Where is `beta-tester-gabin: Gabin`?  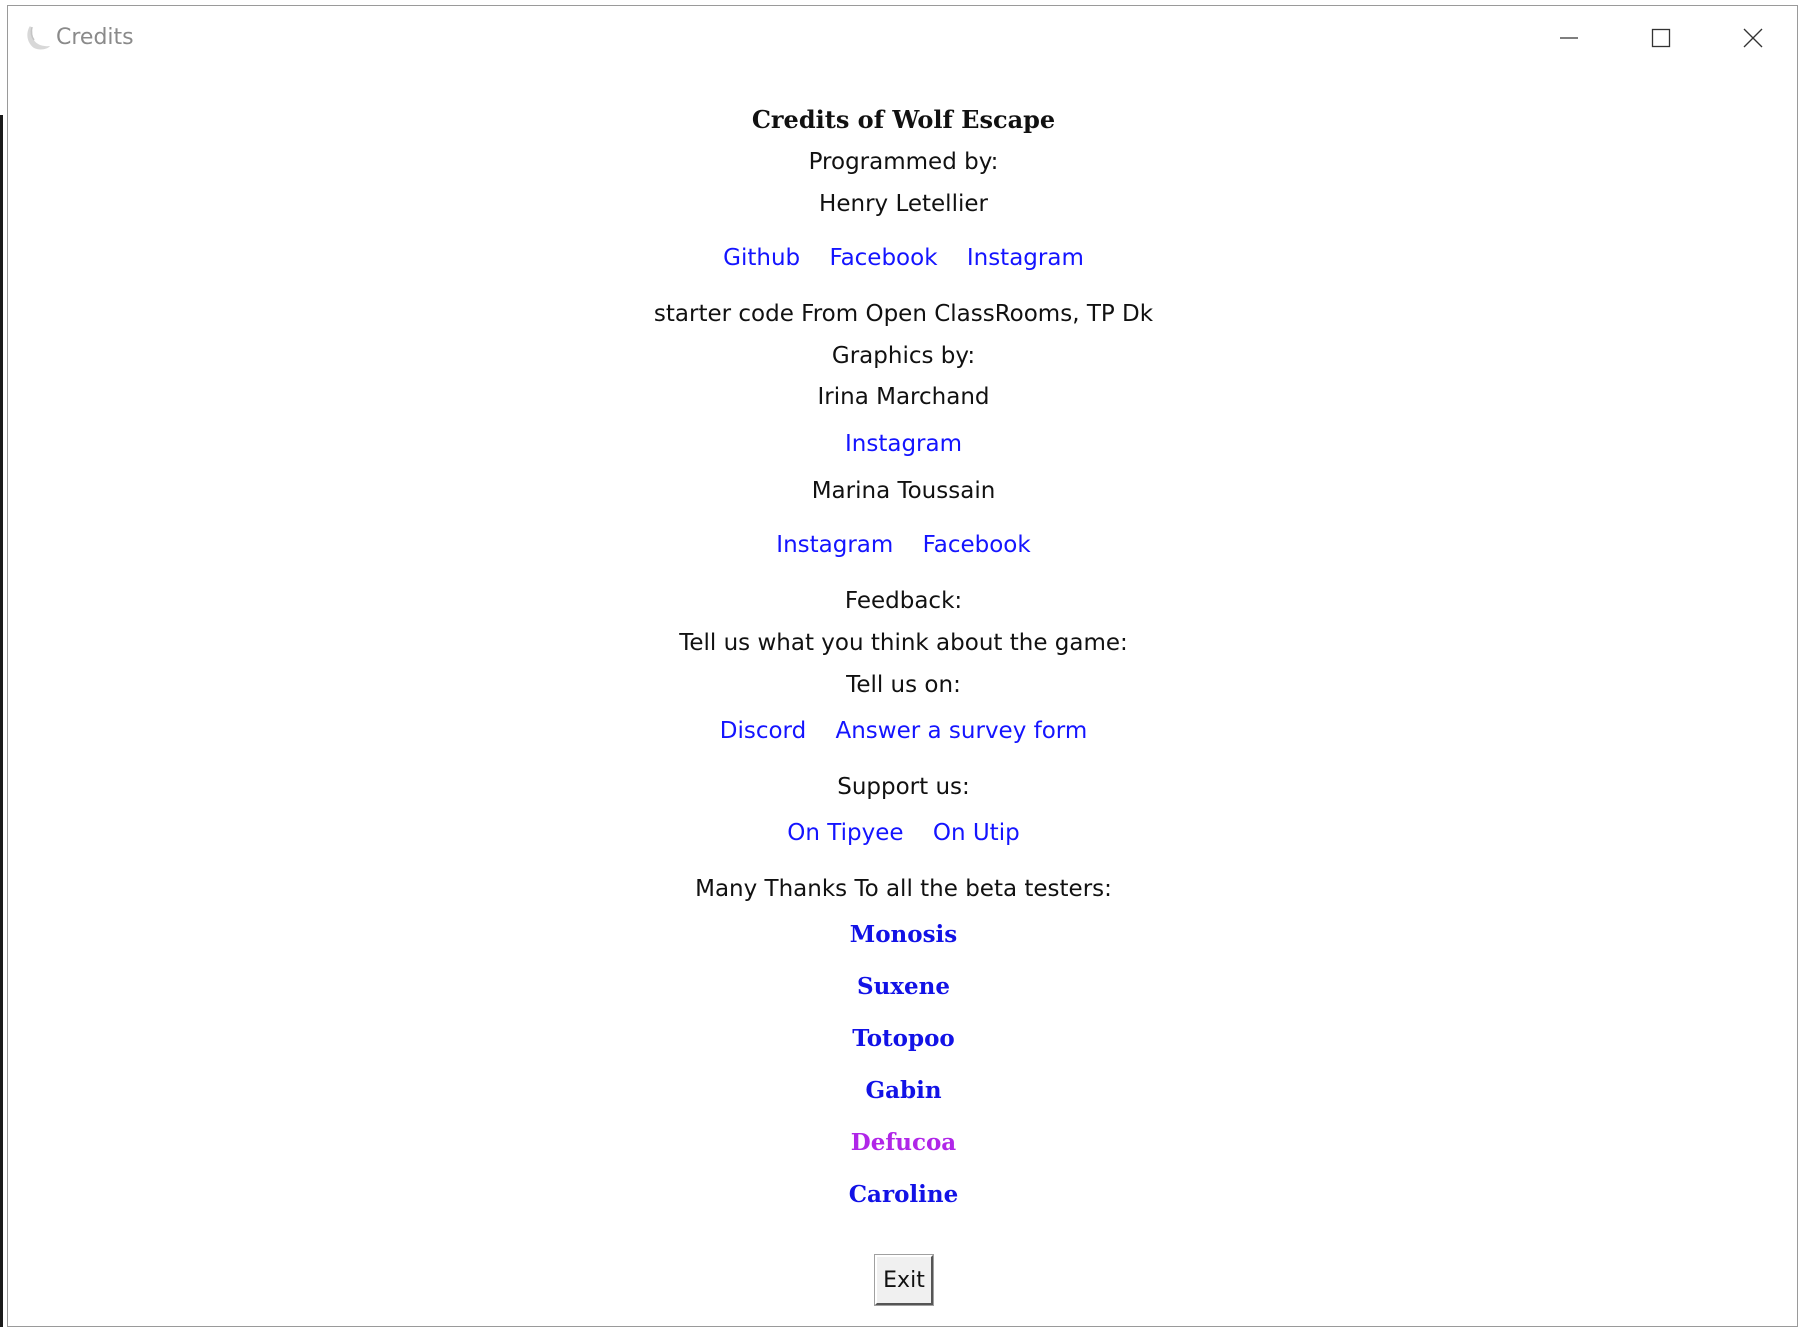 beta-tester-gabin: Gabin is located at coordinates (903, 1091).